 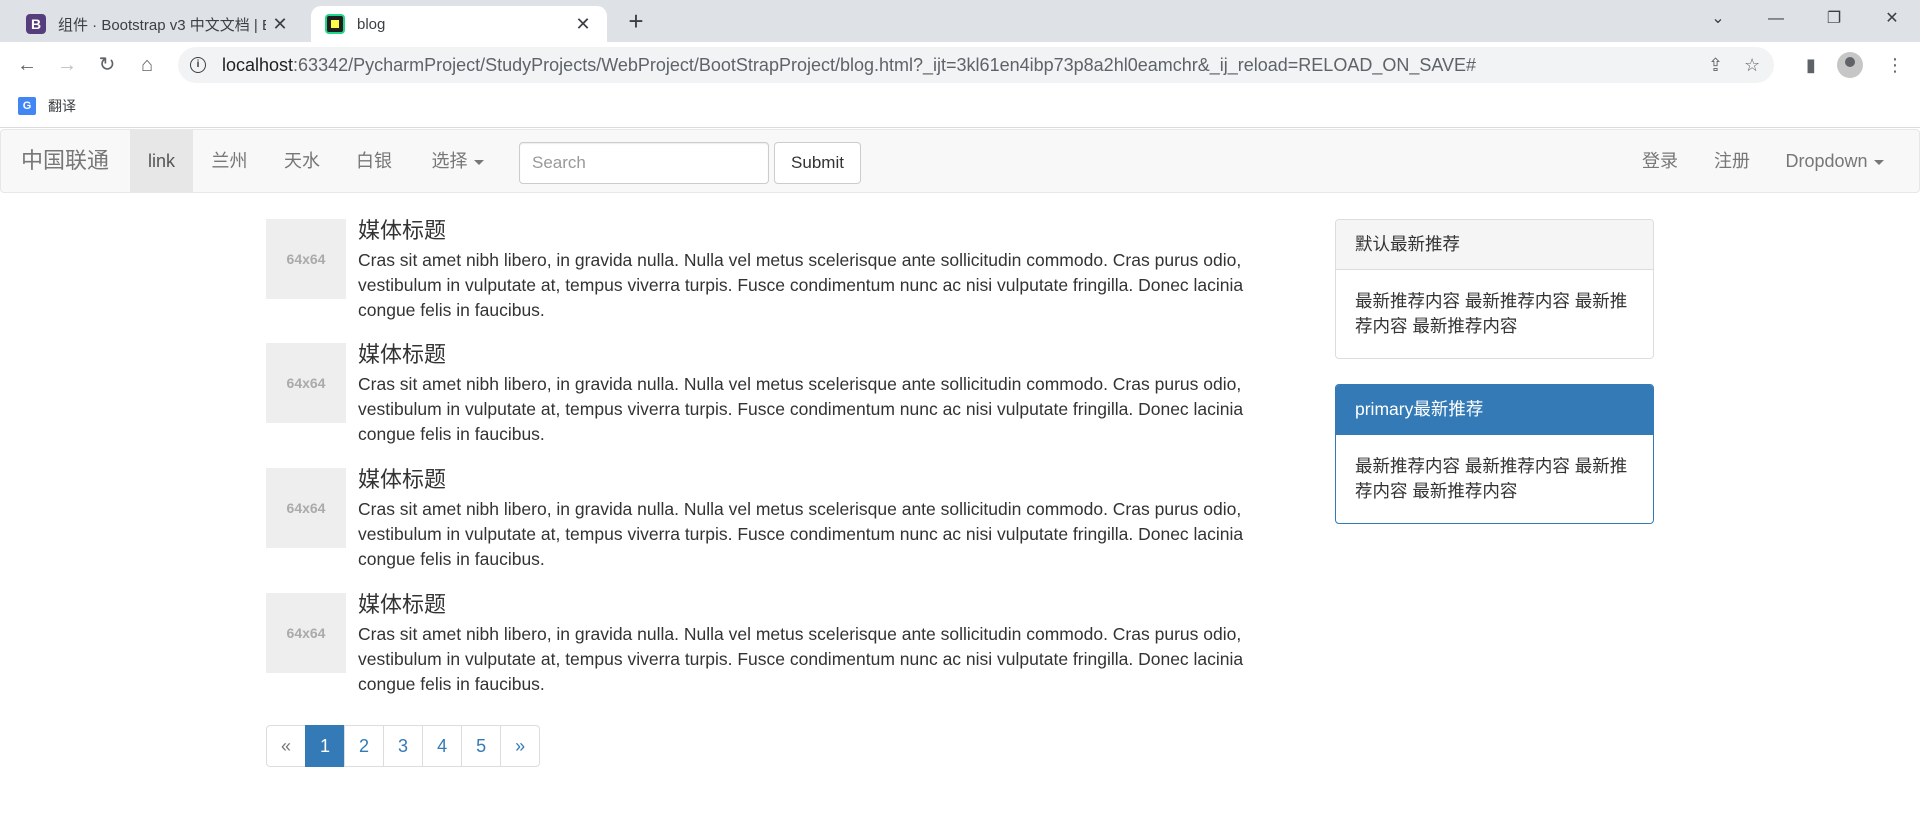 I want to click on nav-dropdown-select: 选择, so click(x=457, y=161).